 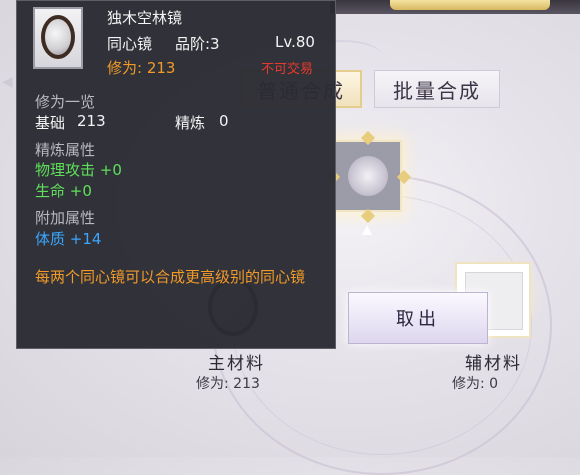 I want to click on aux-material-cultivation: 修为: 0, so click(x=475, y=384).